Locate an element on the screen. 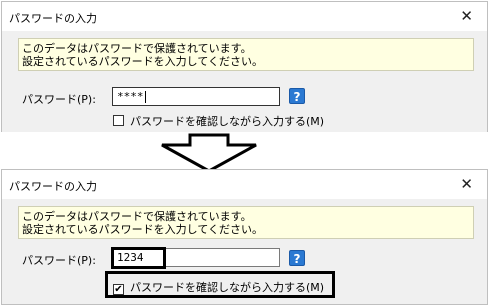  show-password-option: パスワードを確認しながら入力する(M) is located at coordinates (218, 121).